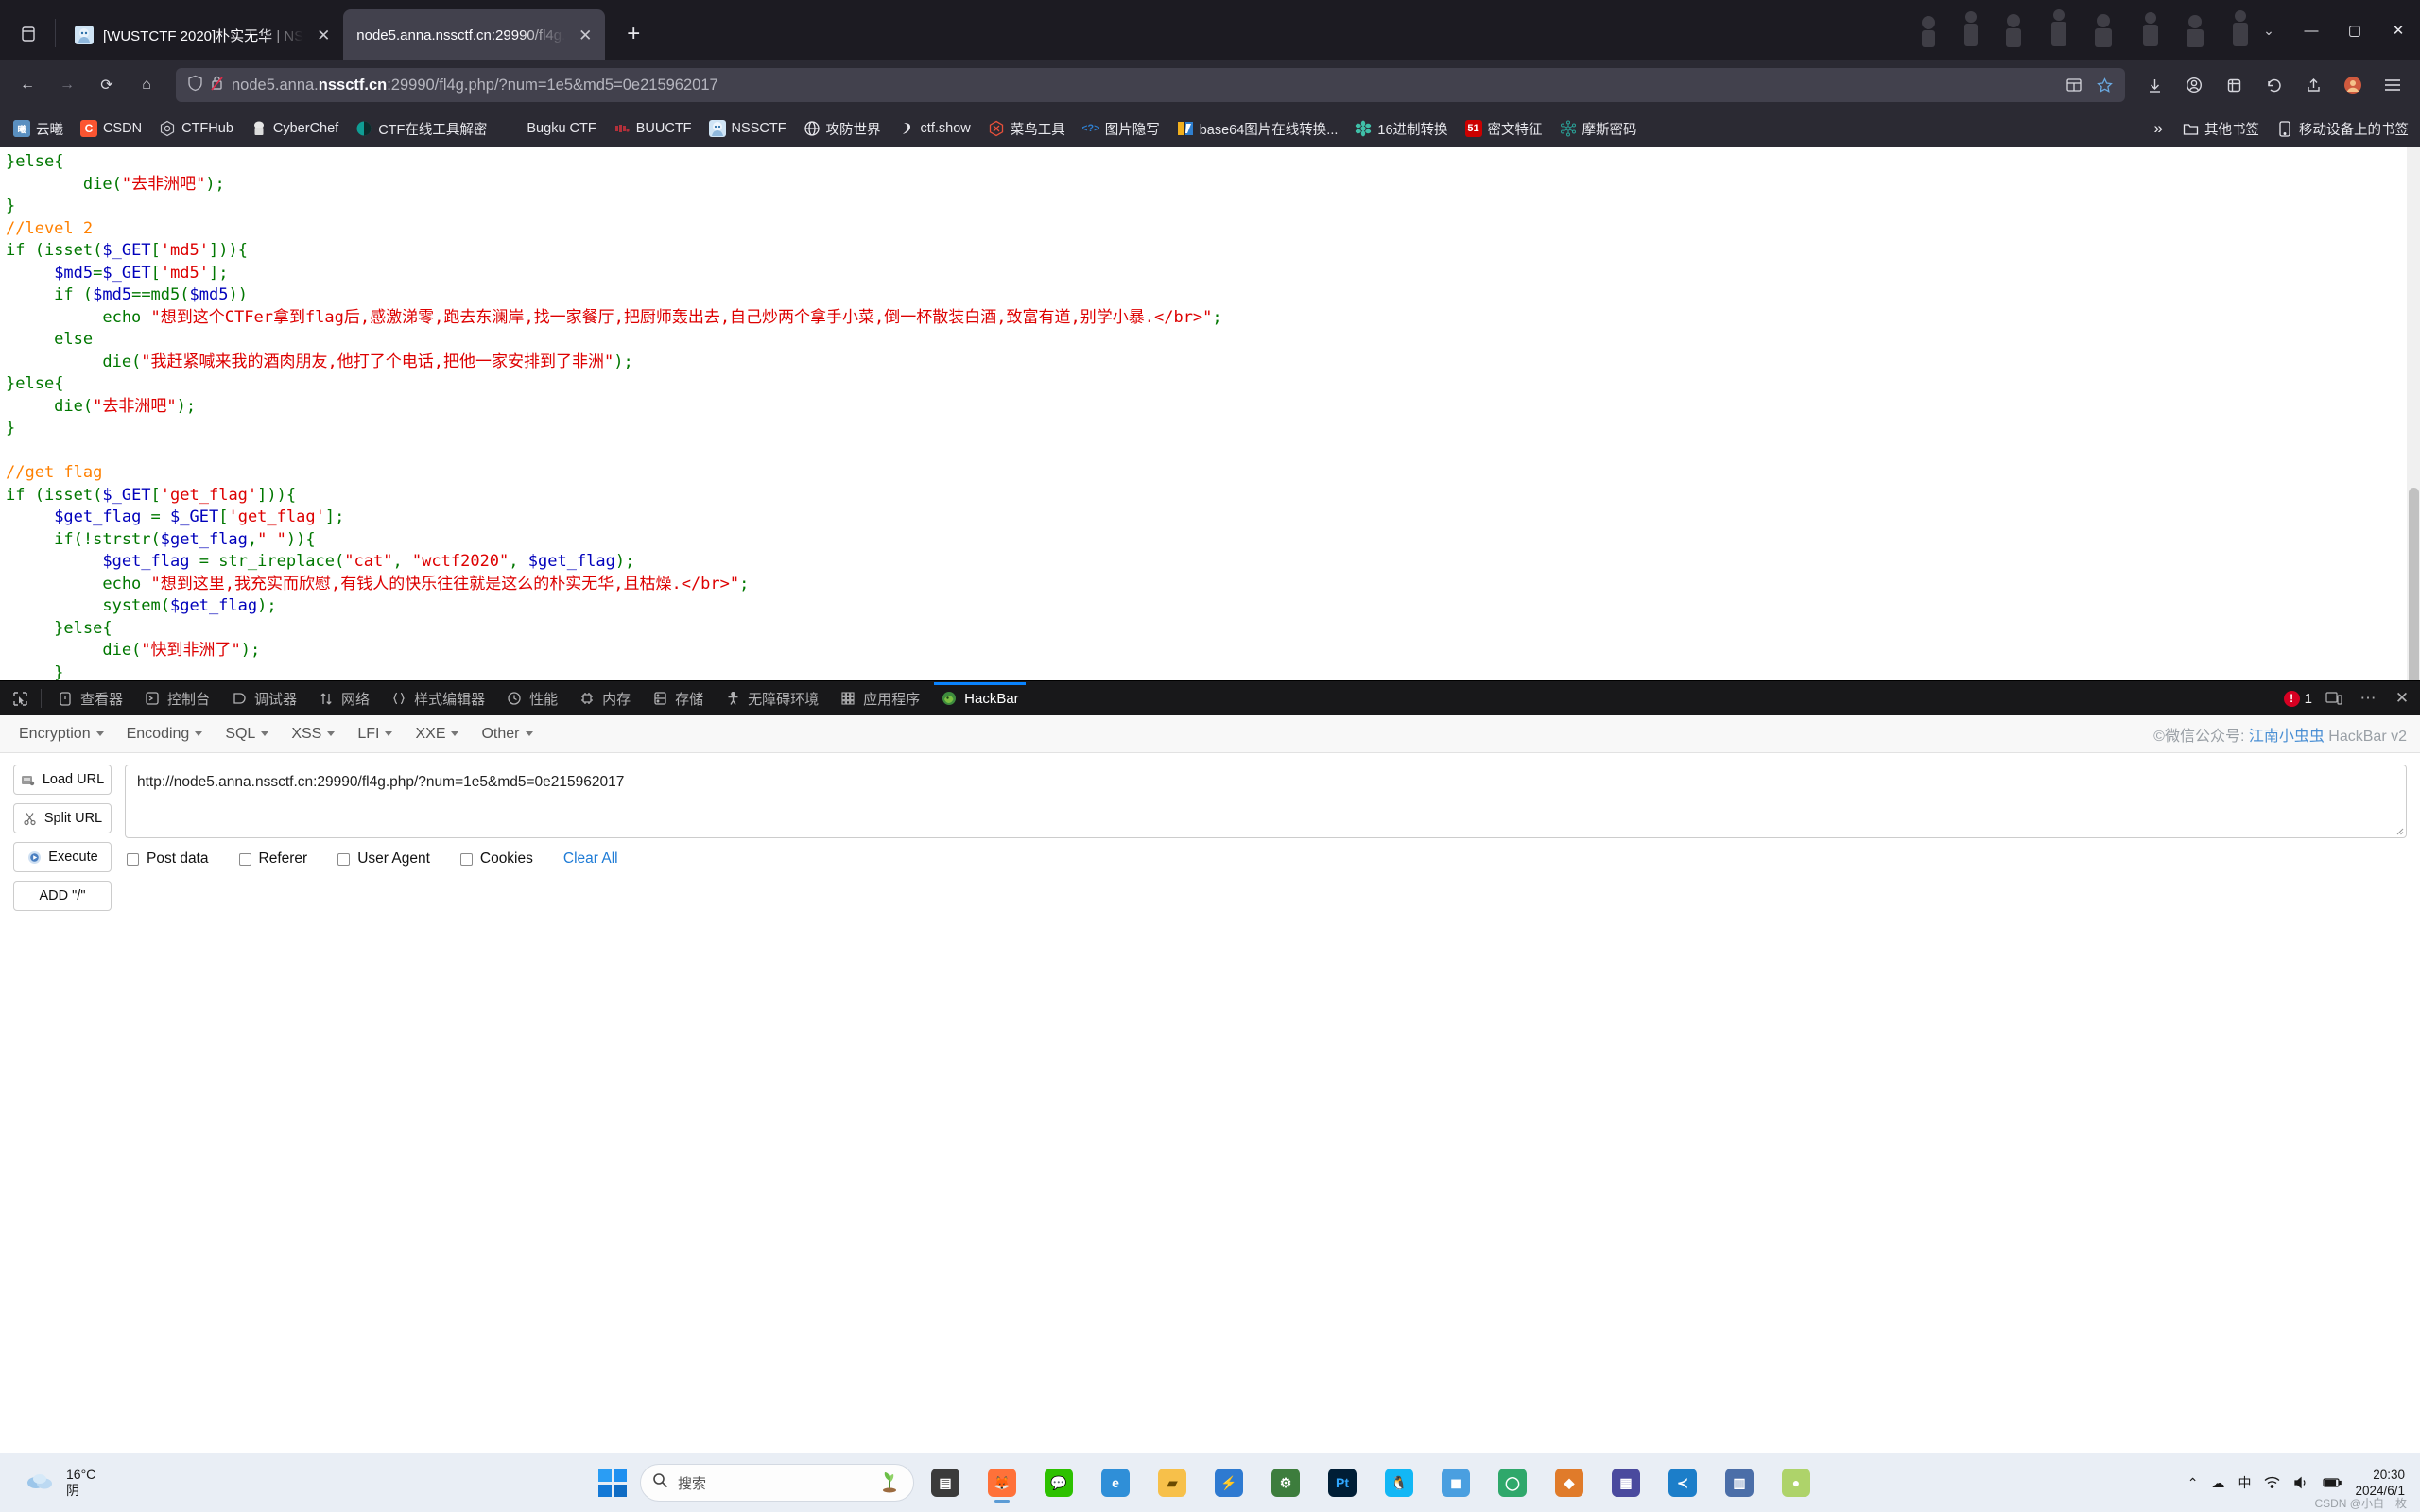 The width and height of the screenshot is (2420, 1512). What do you see at coordinates (2297, 698) in the screenshot?
I see `error-count-badge: ! 1` at bounding box center [2297, 698].